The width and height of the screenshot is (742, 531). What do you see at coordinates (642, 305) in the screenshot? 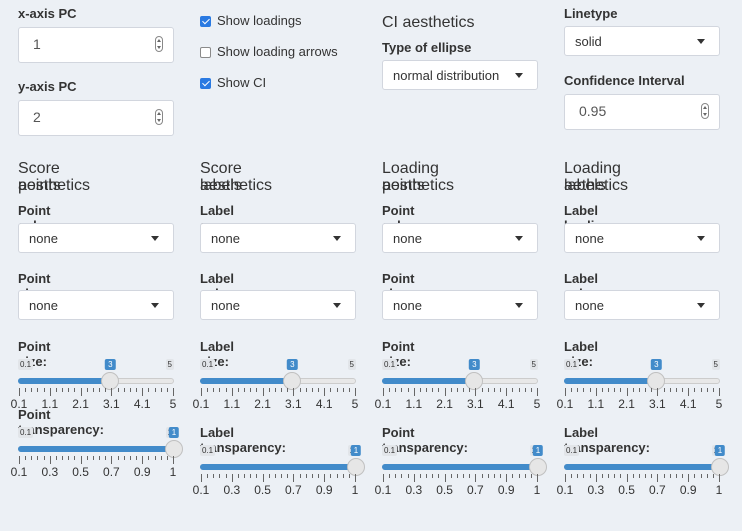
I see `loading-labels-select2: none` at bounding box center [642, 305].